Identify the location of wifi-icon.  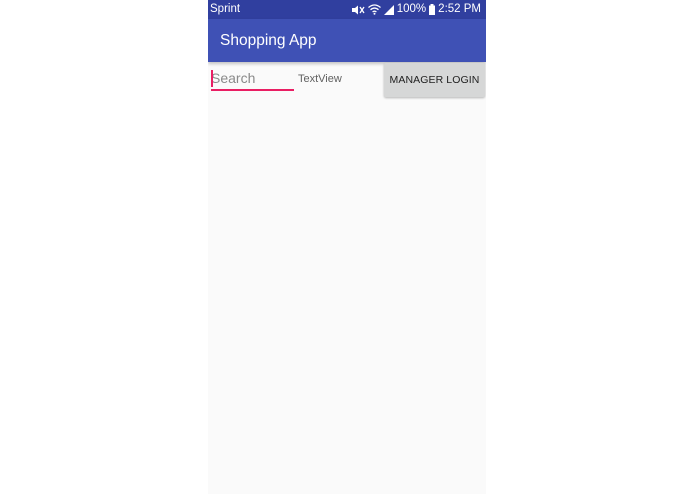
(374, 9).